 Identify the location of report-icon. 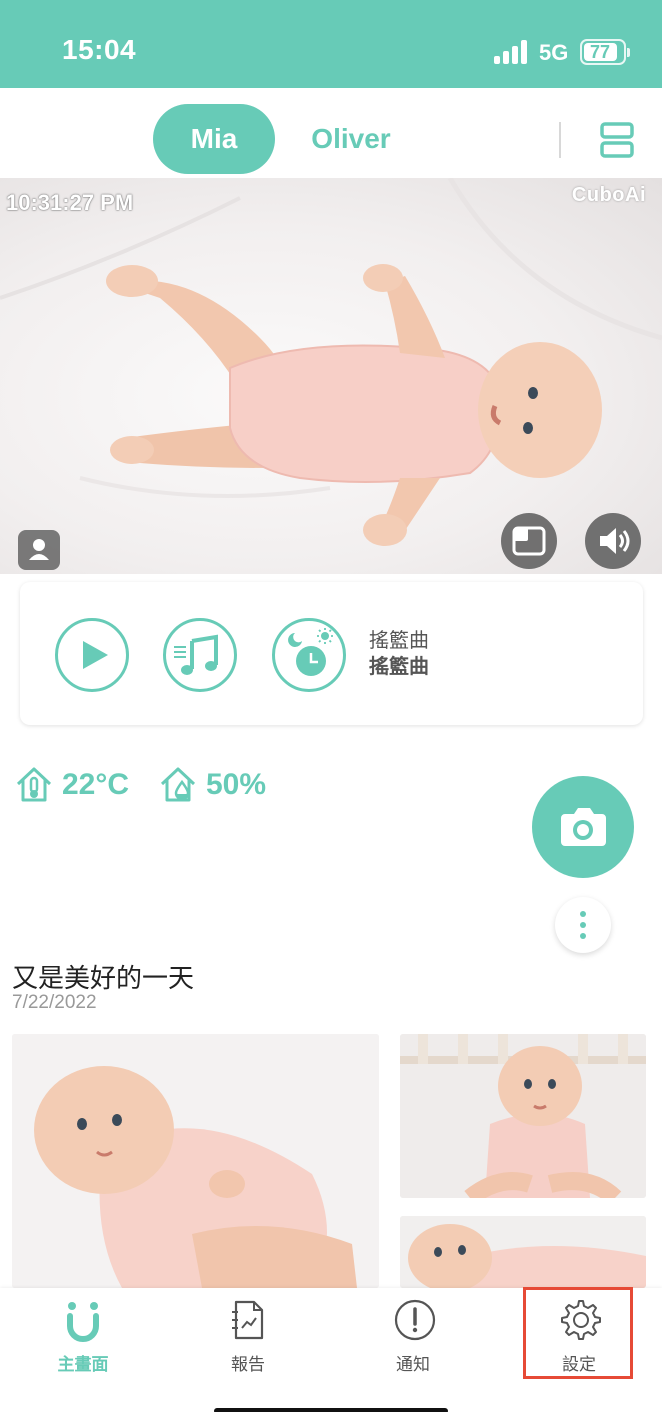
(248, 1320).